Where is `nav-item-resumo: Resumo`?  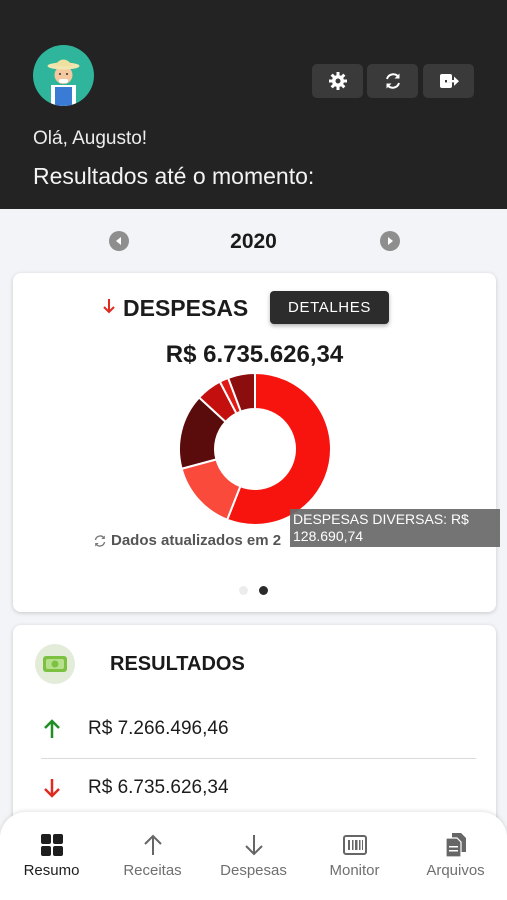 nav-item-resumo: Resumo is located at coordinates (51, 855).